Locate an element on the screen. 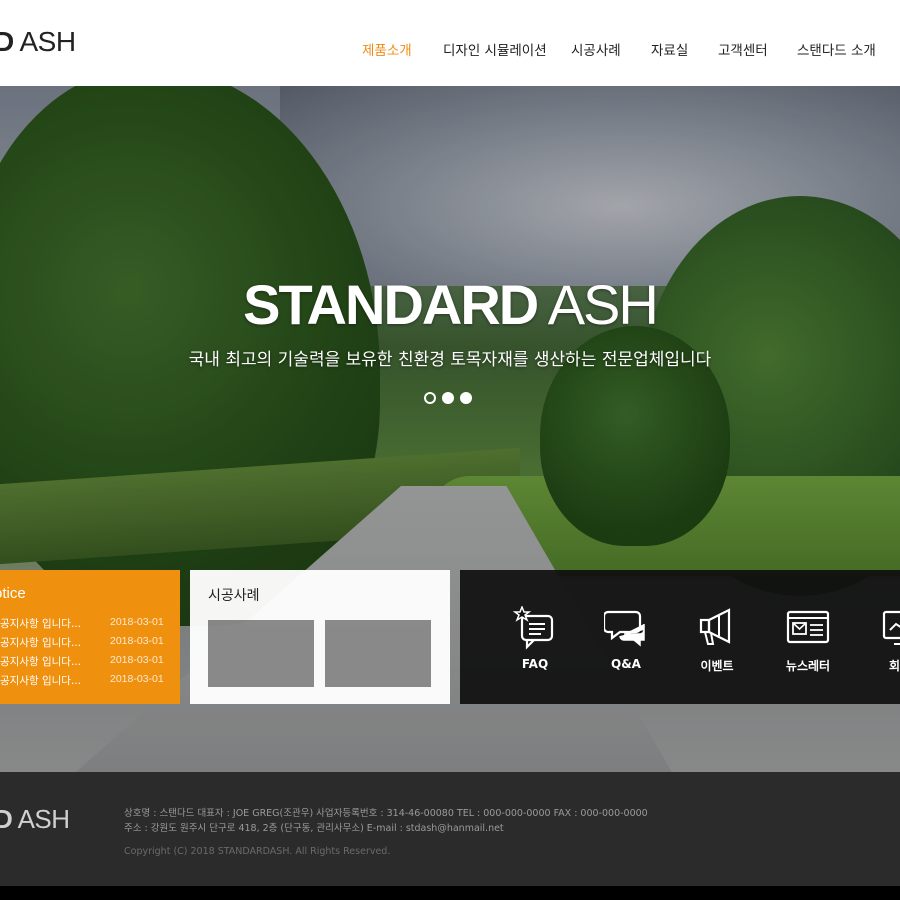 The height and width of the screenshot is (900, 900). chat-bubbles-icon is located at coordinates (624, 628).